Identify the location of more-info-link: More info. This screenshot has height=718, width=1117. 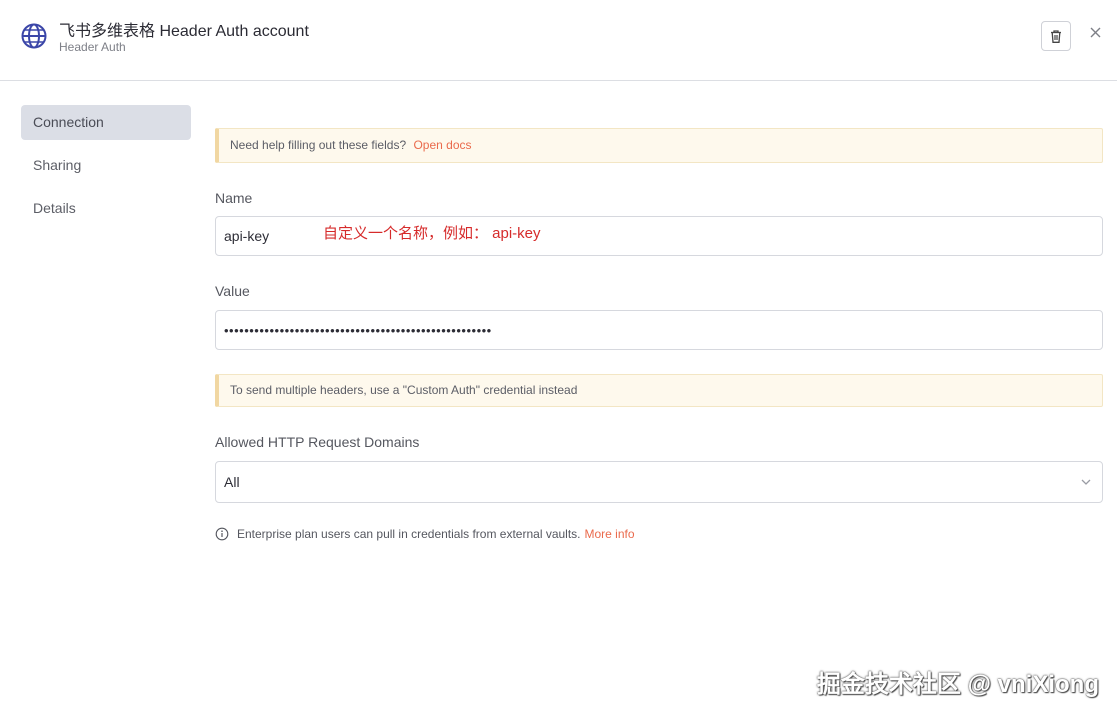
(610, 534).